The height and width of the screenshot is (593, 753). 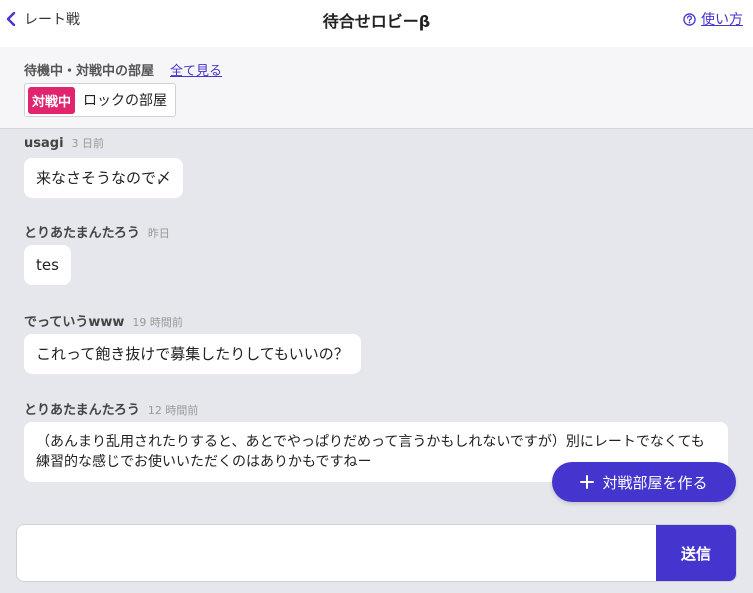 What do you see at coordinates (74, 322) in the screenshot?
I see `message-author: でっていうwww` at bounding box center [74, 322].